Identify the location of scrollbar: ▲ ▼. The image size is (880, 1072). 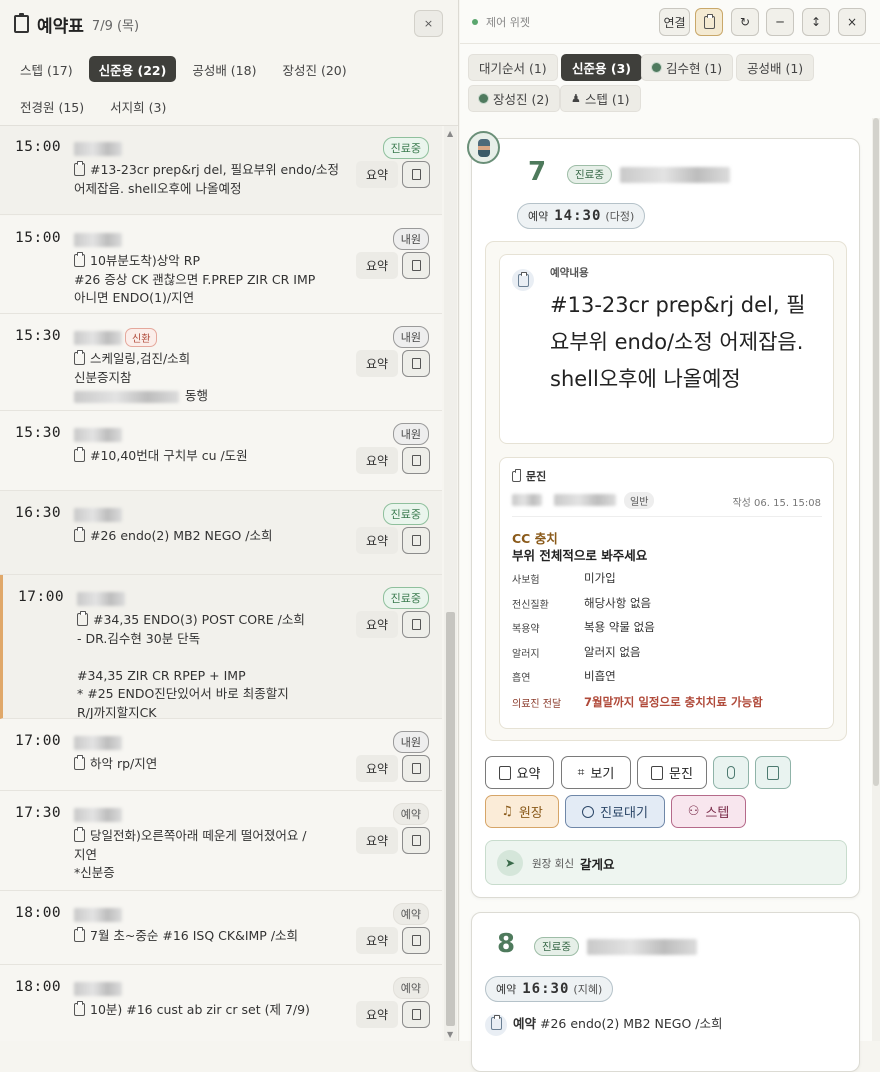
(450, 583).